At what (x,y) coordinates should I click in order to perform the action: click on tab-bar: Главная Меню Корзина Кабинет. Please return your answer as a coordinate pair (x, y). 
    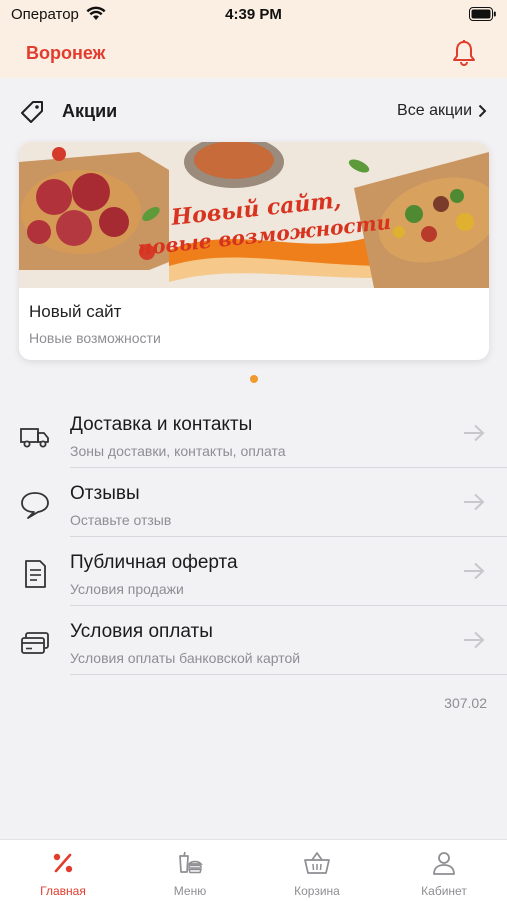
    Looking at the image, I should click on (253, 870).